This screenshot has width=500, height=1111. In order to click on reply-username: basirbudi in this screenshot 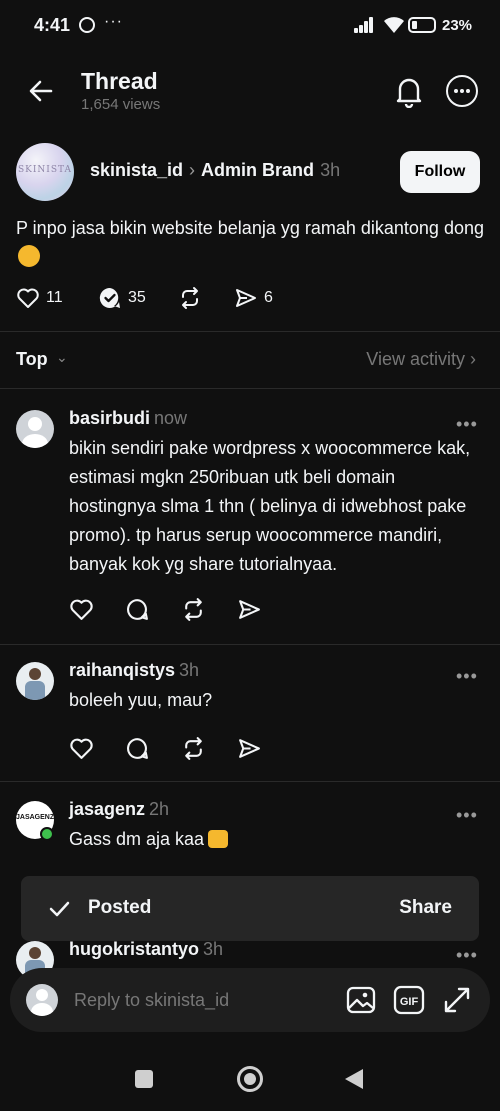, I will do `click(109, 418)`.